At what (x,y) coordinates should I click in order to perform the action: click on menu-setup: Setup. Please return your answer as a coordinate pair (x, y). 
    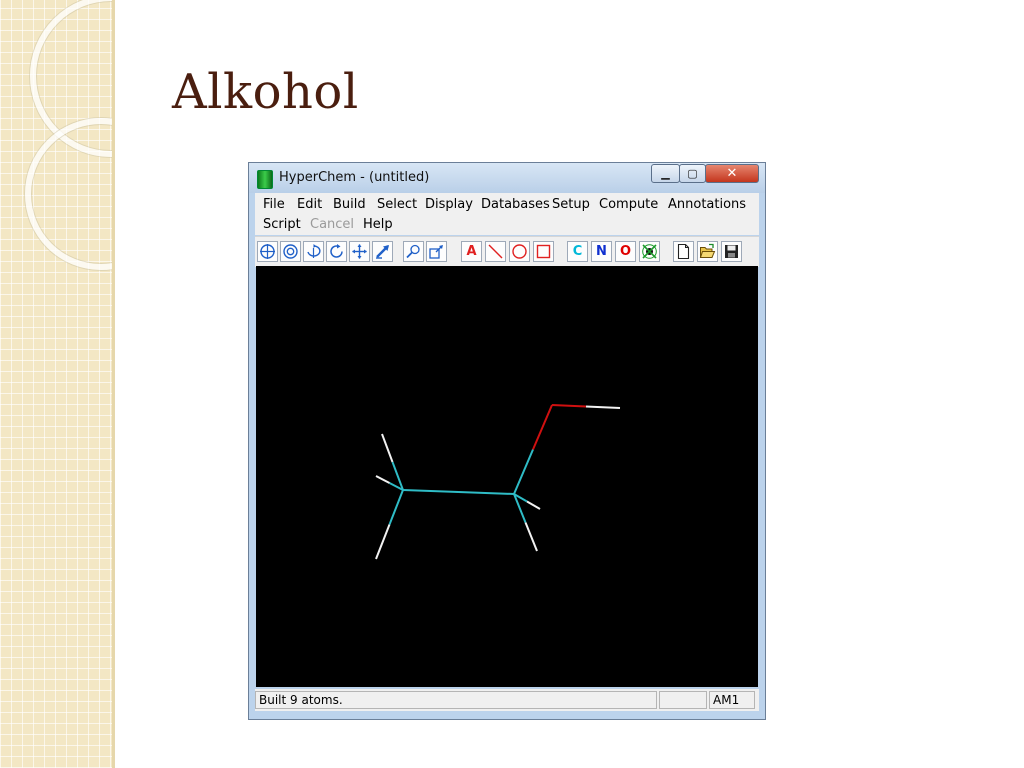
    Looking at the image, I should click on (571, 204).